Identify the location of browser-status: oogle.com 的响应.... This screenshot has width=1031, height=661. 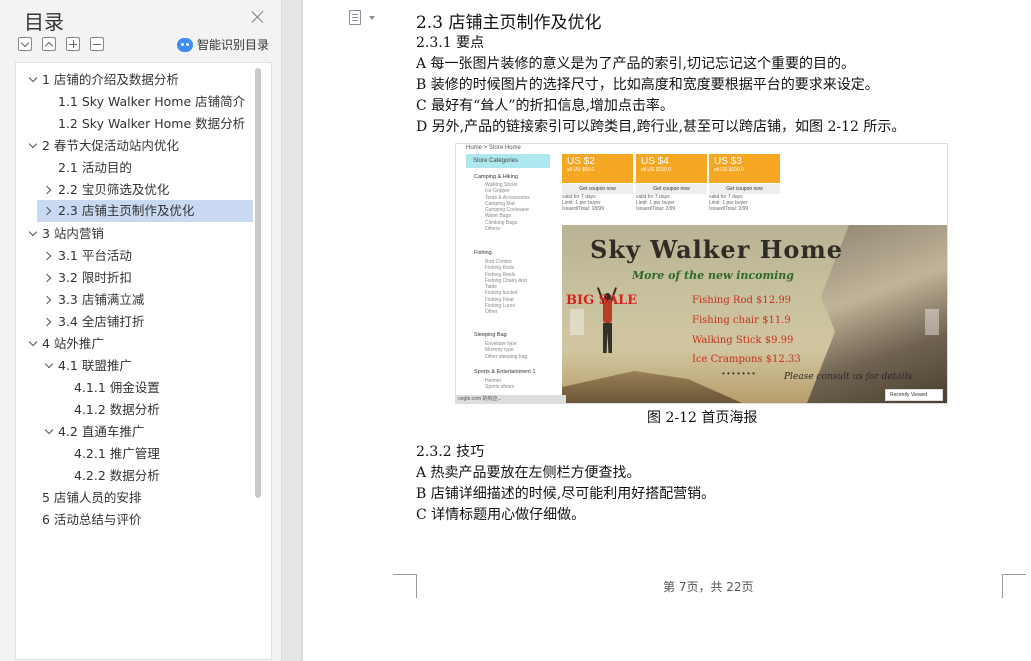
(511, 399).